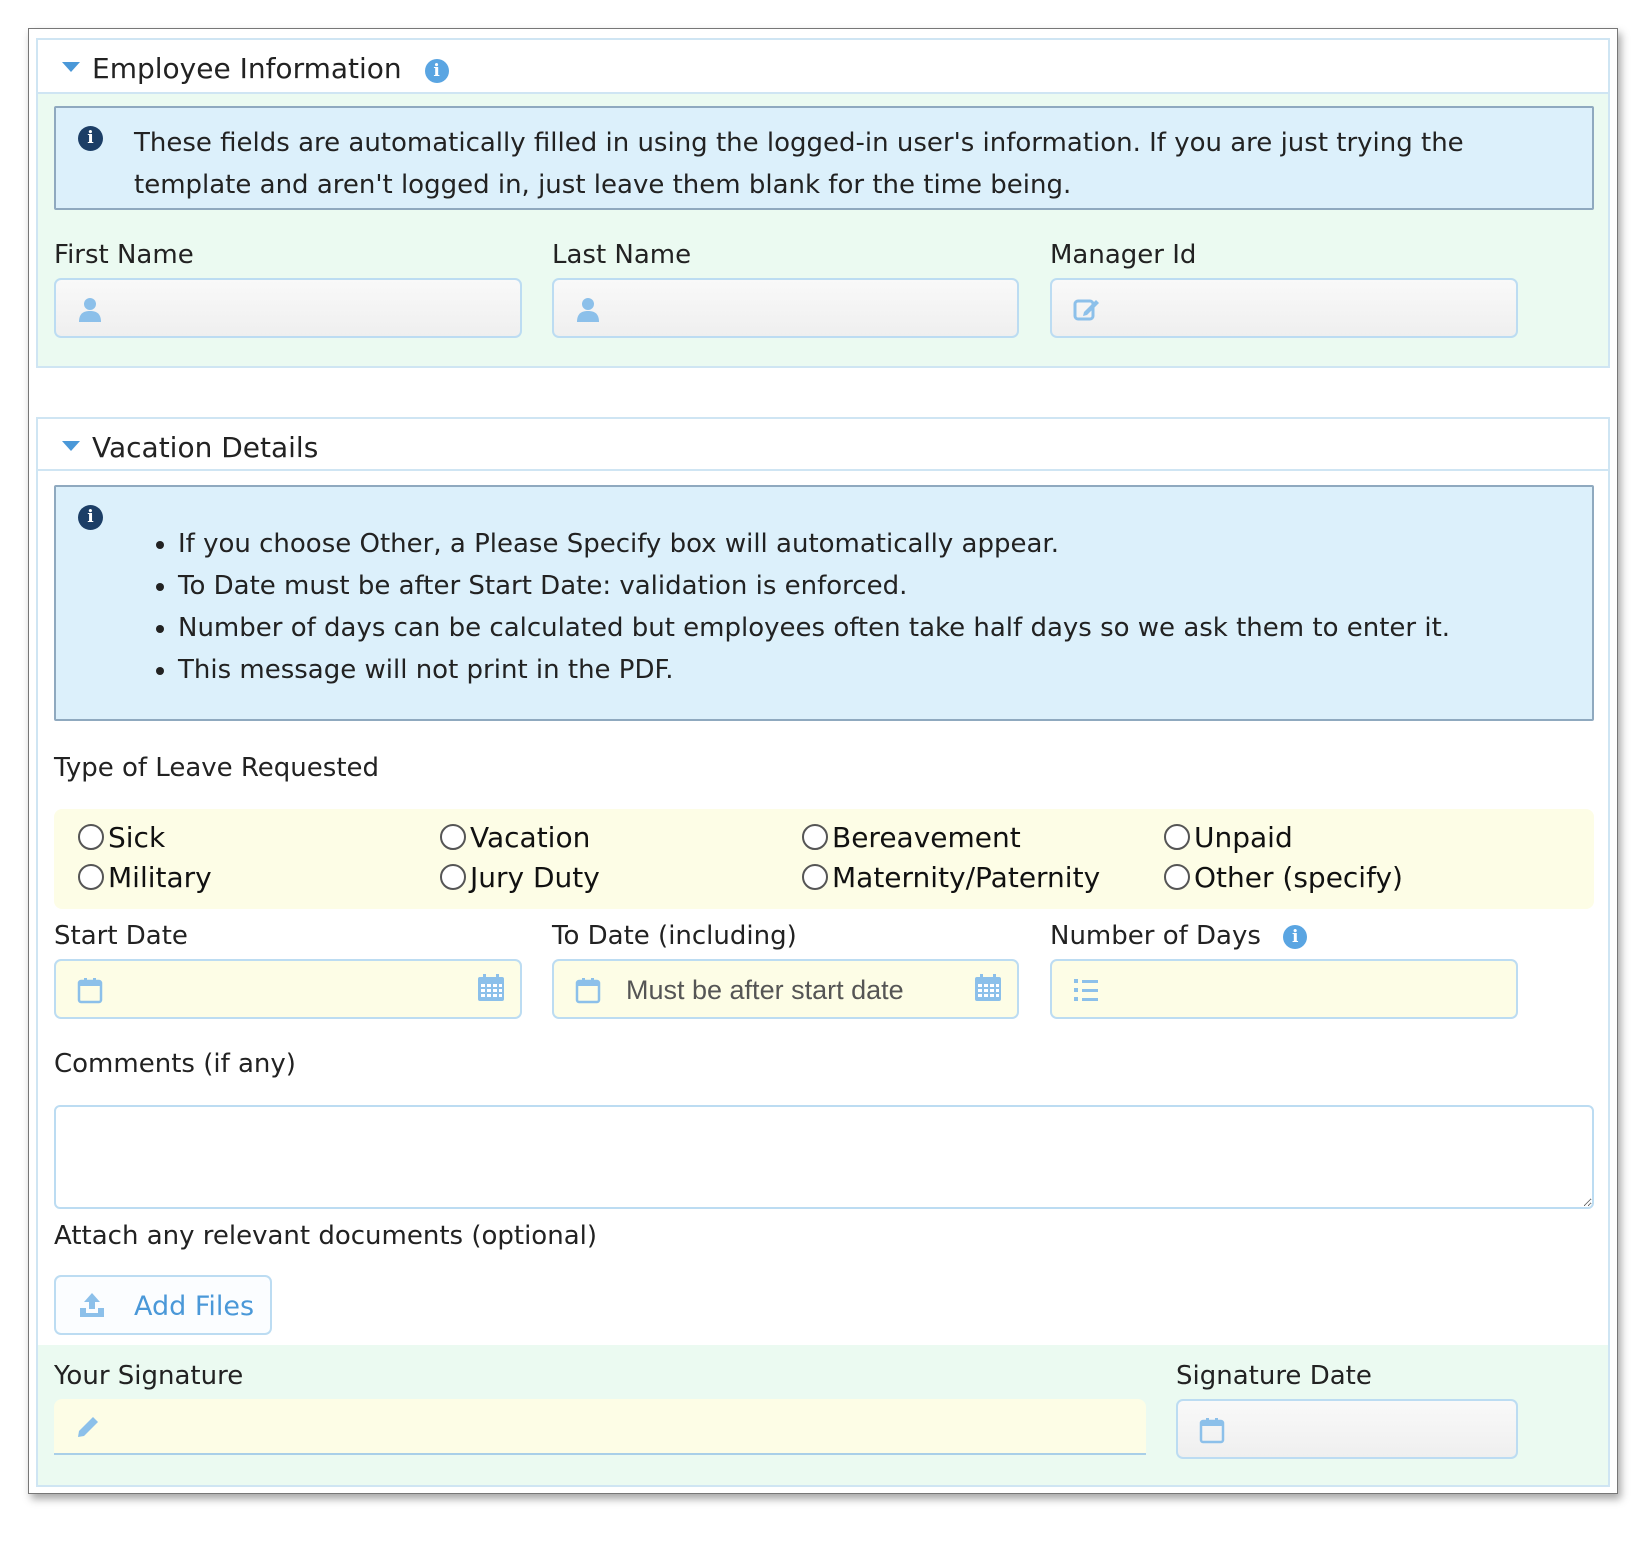 The width and height of the screenshot is (1641, 1543). I want to click on edit-icon, so click(1086, 310).